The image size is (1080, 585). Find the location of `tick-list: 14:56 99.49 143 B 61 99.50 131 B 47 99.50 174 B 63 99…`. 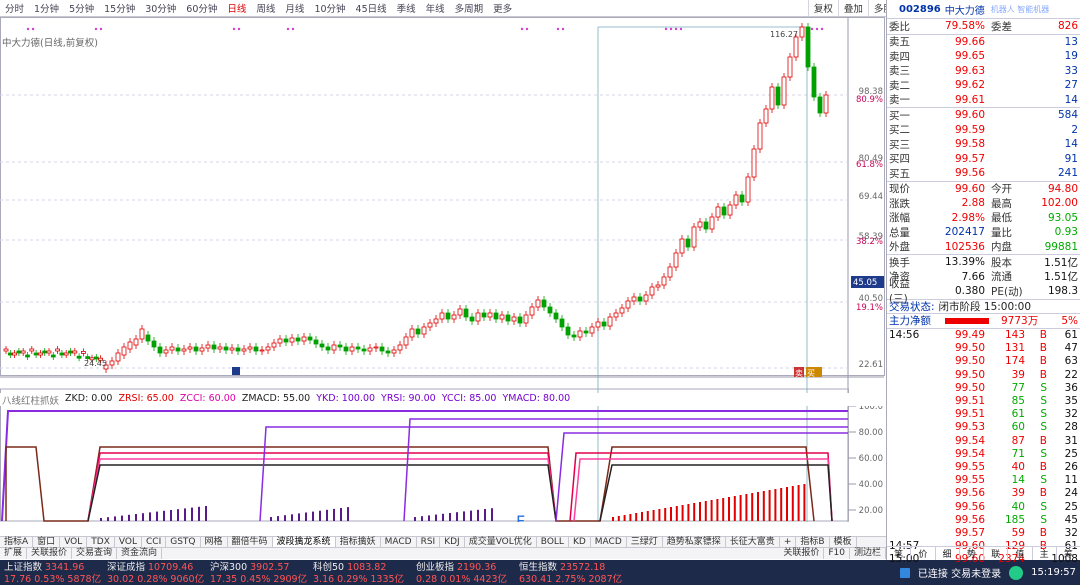

tick-list: 14:56 99.49 143 B 61 99.50 131 B 47 99.50 174 B 63 99… is located at coordinates (983, 446).